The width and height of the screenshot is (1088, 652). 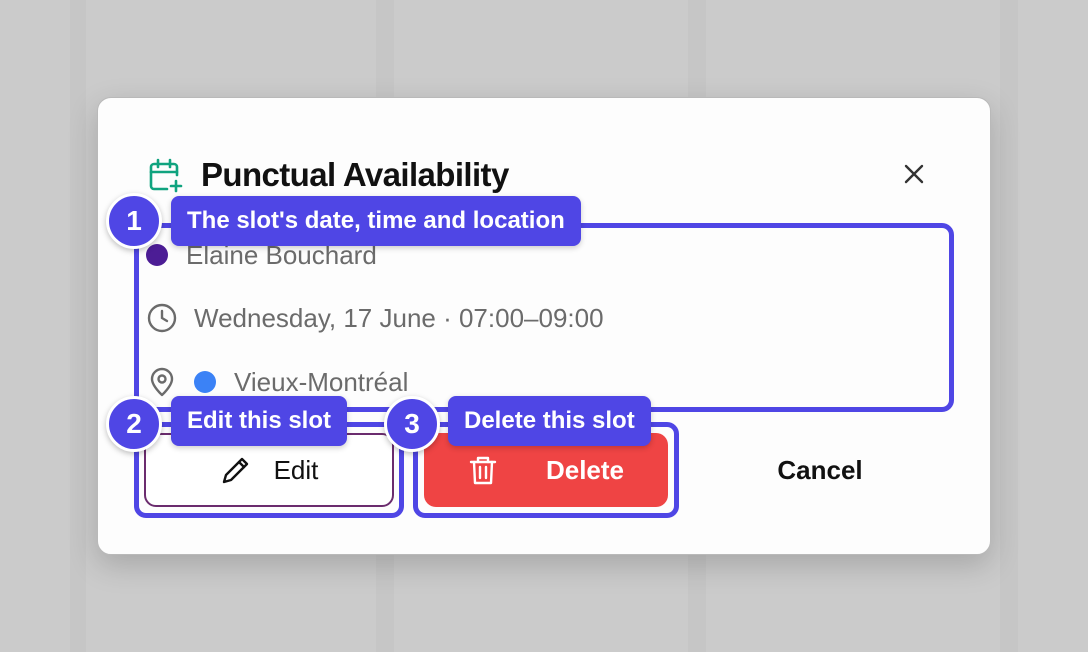 I want to click on close-button, so click(x=914, y=174).